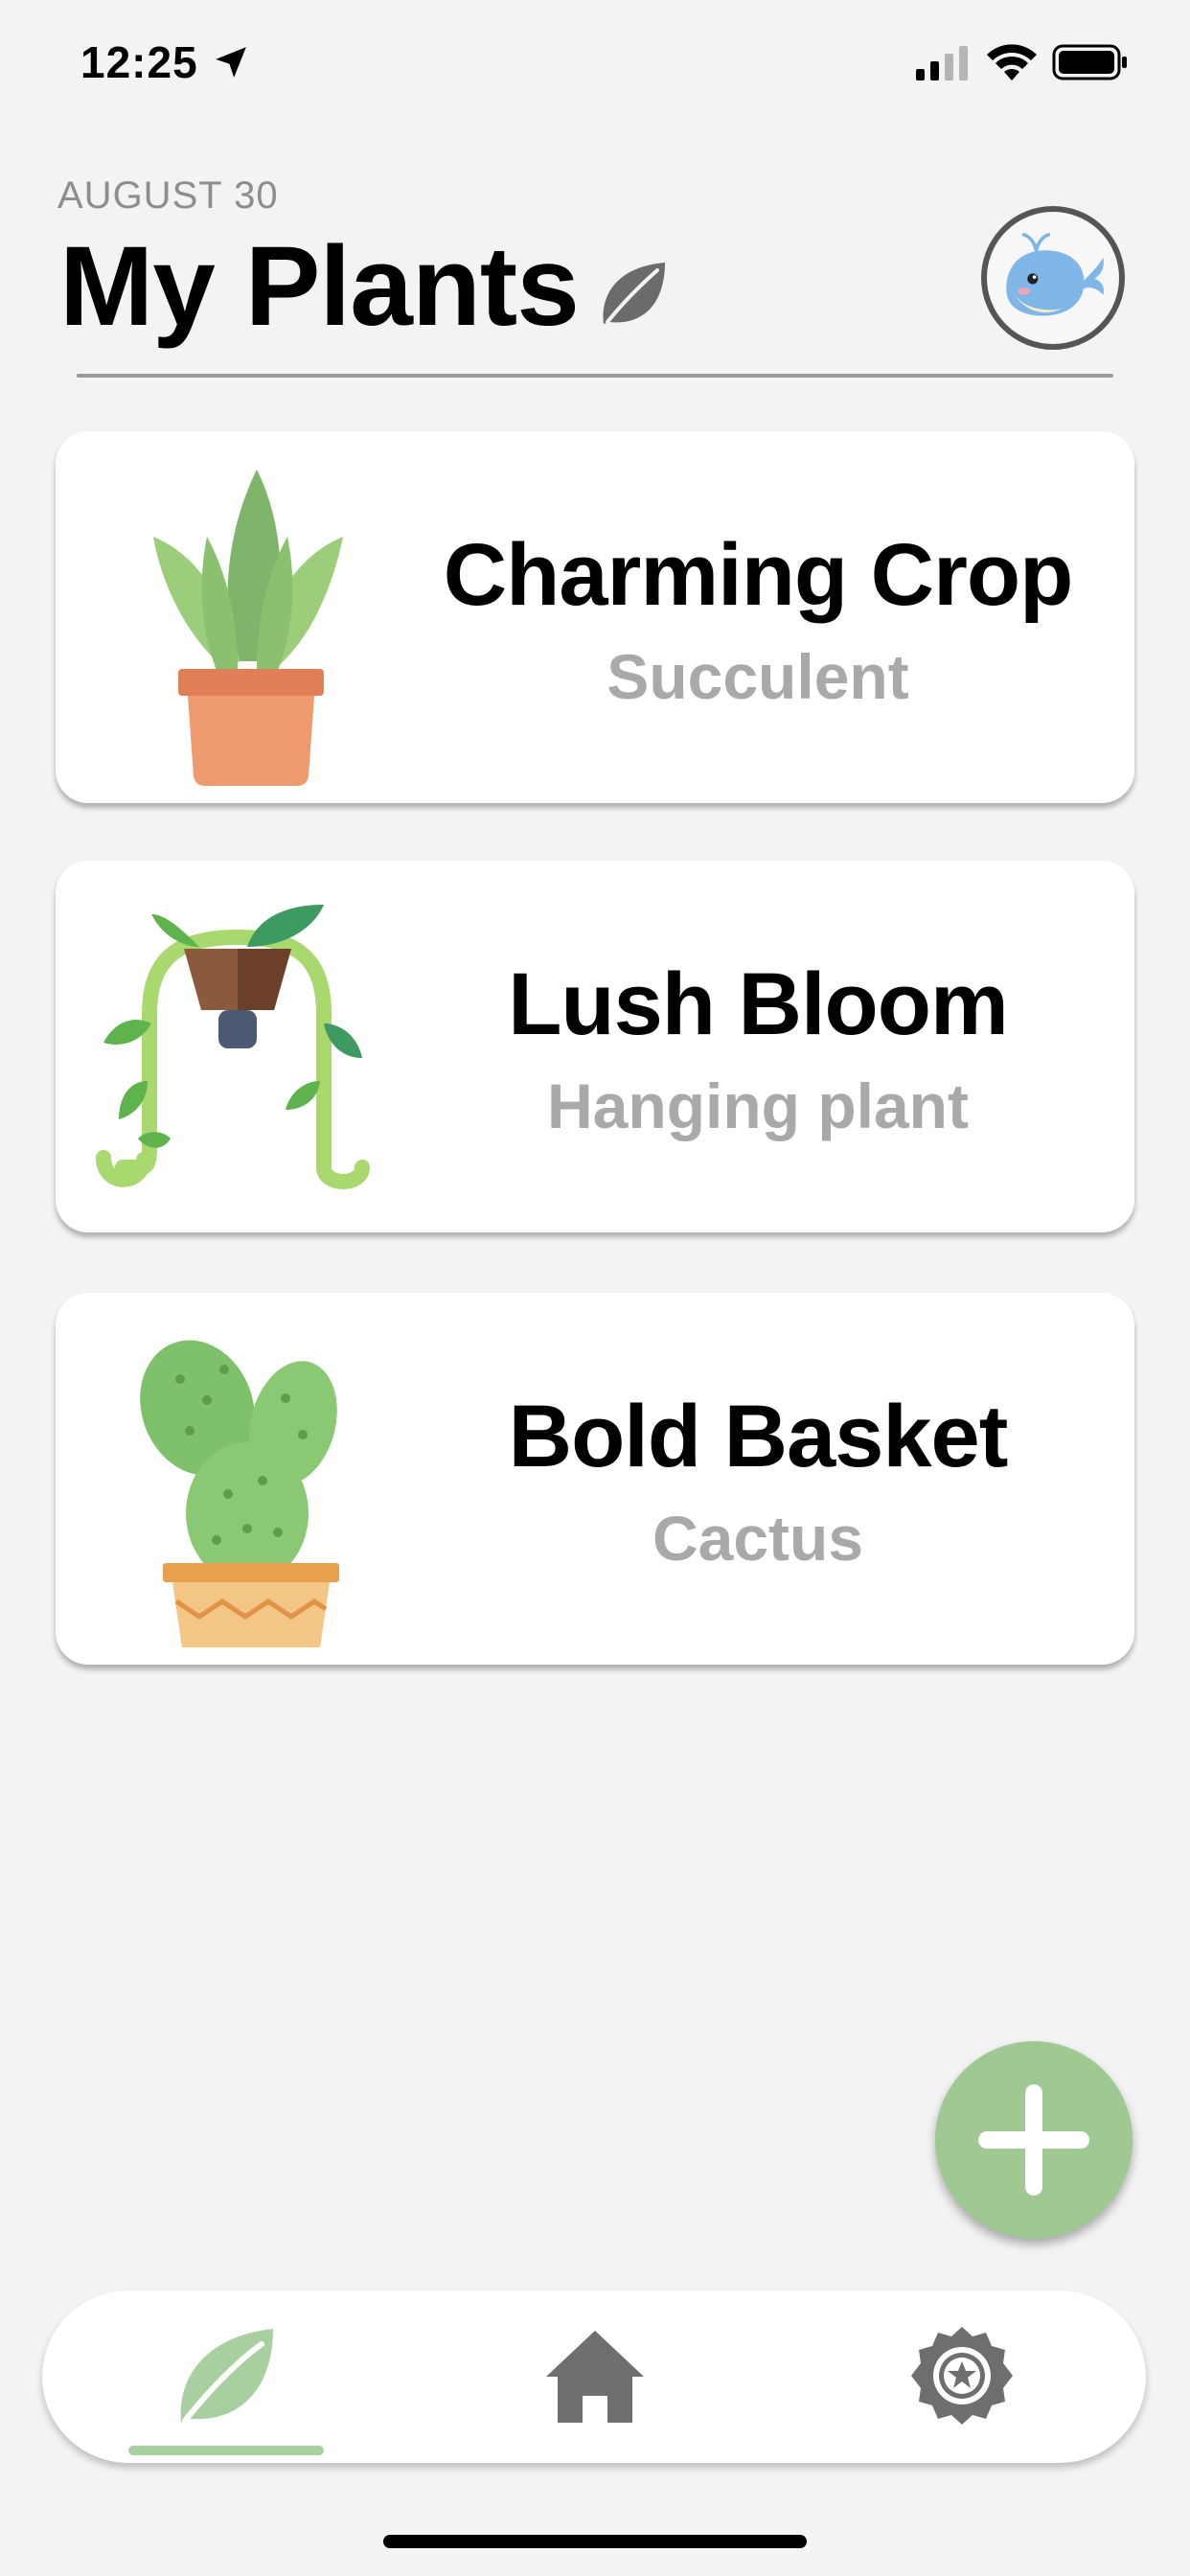 The height and width of the screenshot is (2576, 1190). I want to click on tab-plants, so click(226, 2376).